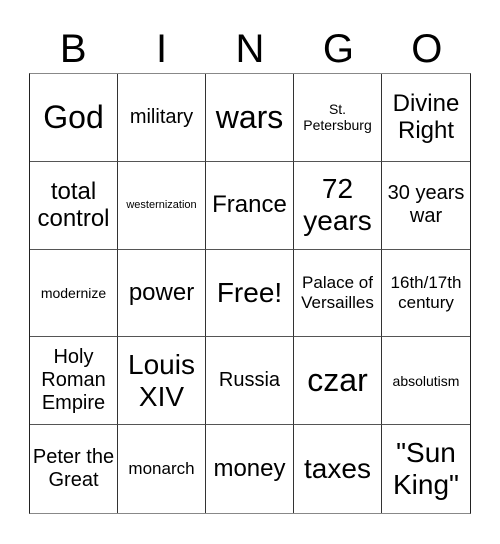  Describe the element at coordinates (338, 49) in the screenshot. I see `header-letter-g: G` at that location.